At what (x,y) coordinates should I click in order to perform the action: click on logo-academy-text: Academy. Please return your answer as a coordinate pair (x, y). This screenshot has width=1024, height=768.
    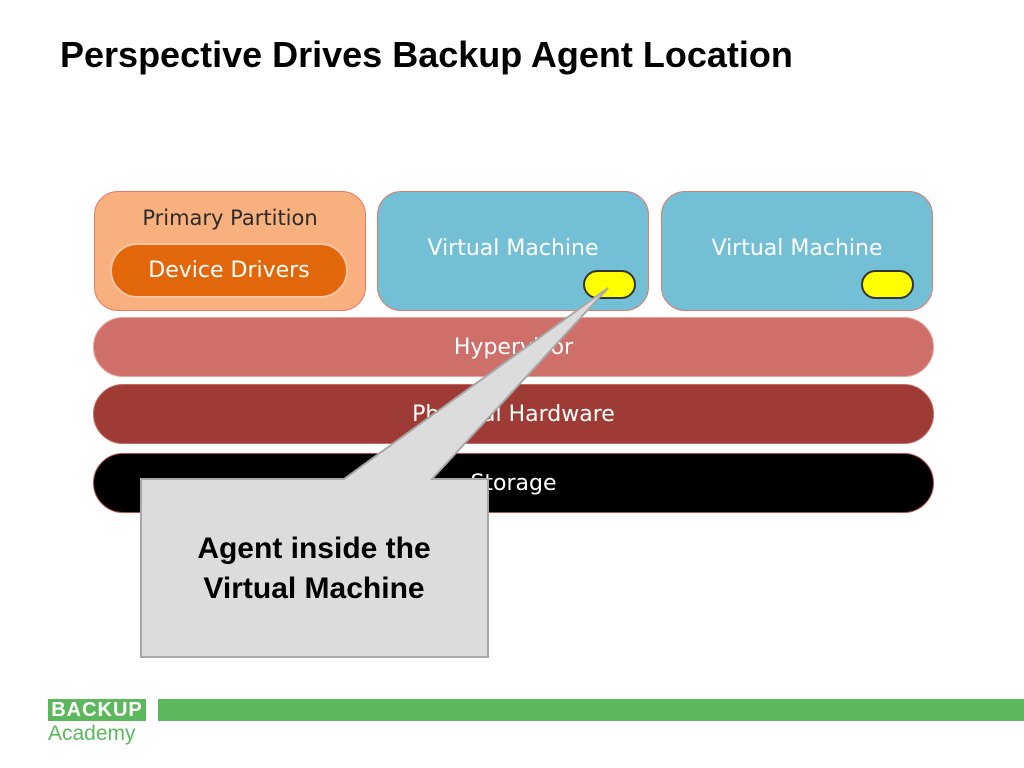
    Looking at the image, I should click on (92, 733).